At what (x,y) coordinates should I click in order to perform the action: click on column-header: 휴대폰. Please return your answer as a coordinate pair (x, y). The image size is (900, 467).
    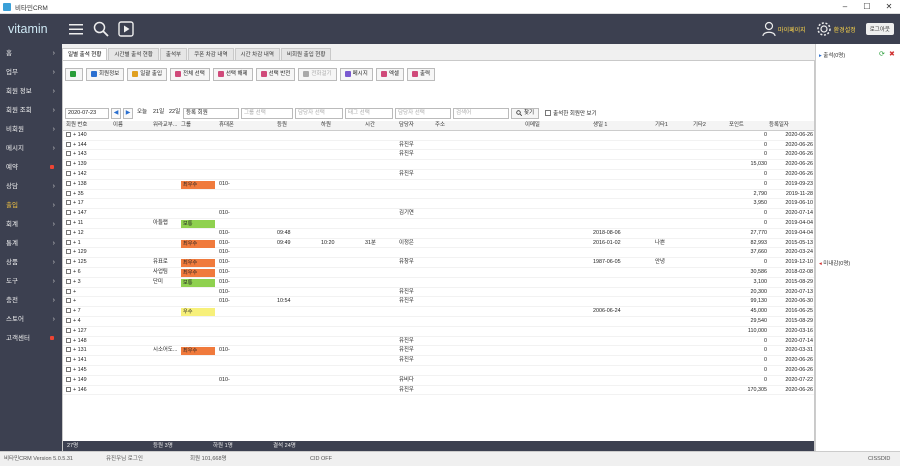
    Looking at the image, I should click on (247, 126).